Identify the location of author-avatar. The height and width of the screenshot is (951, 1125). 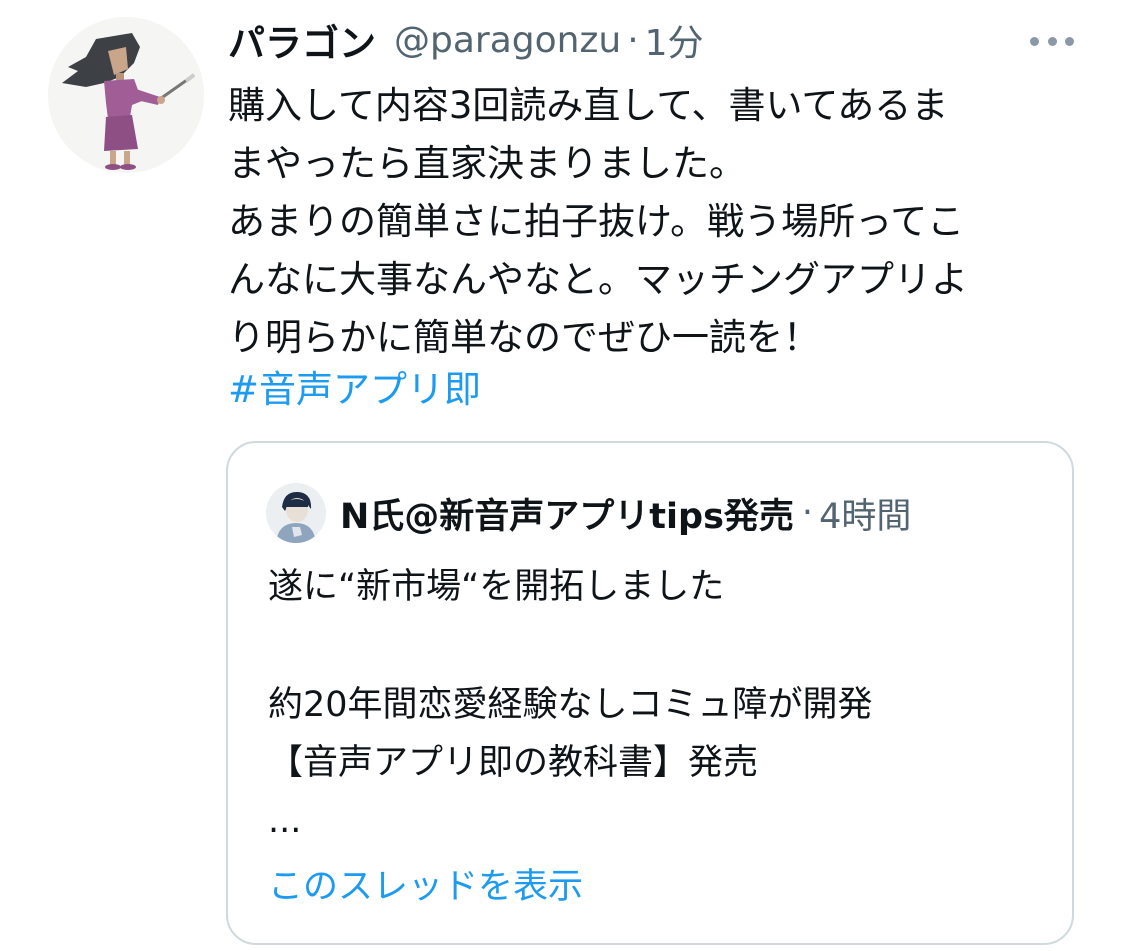
(126, 95).